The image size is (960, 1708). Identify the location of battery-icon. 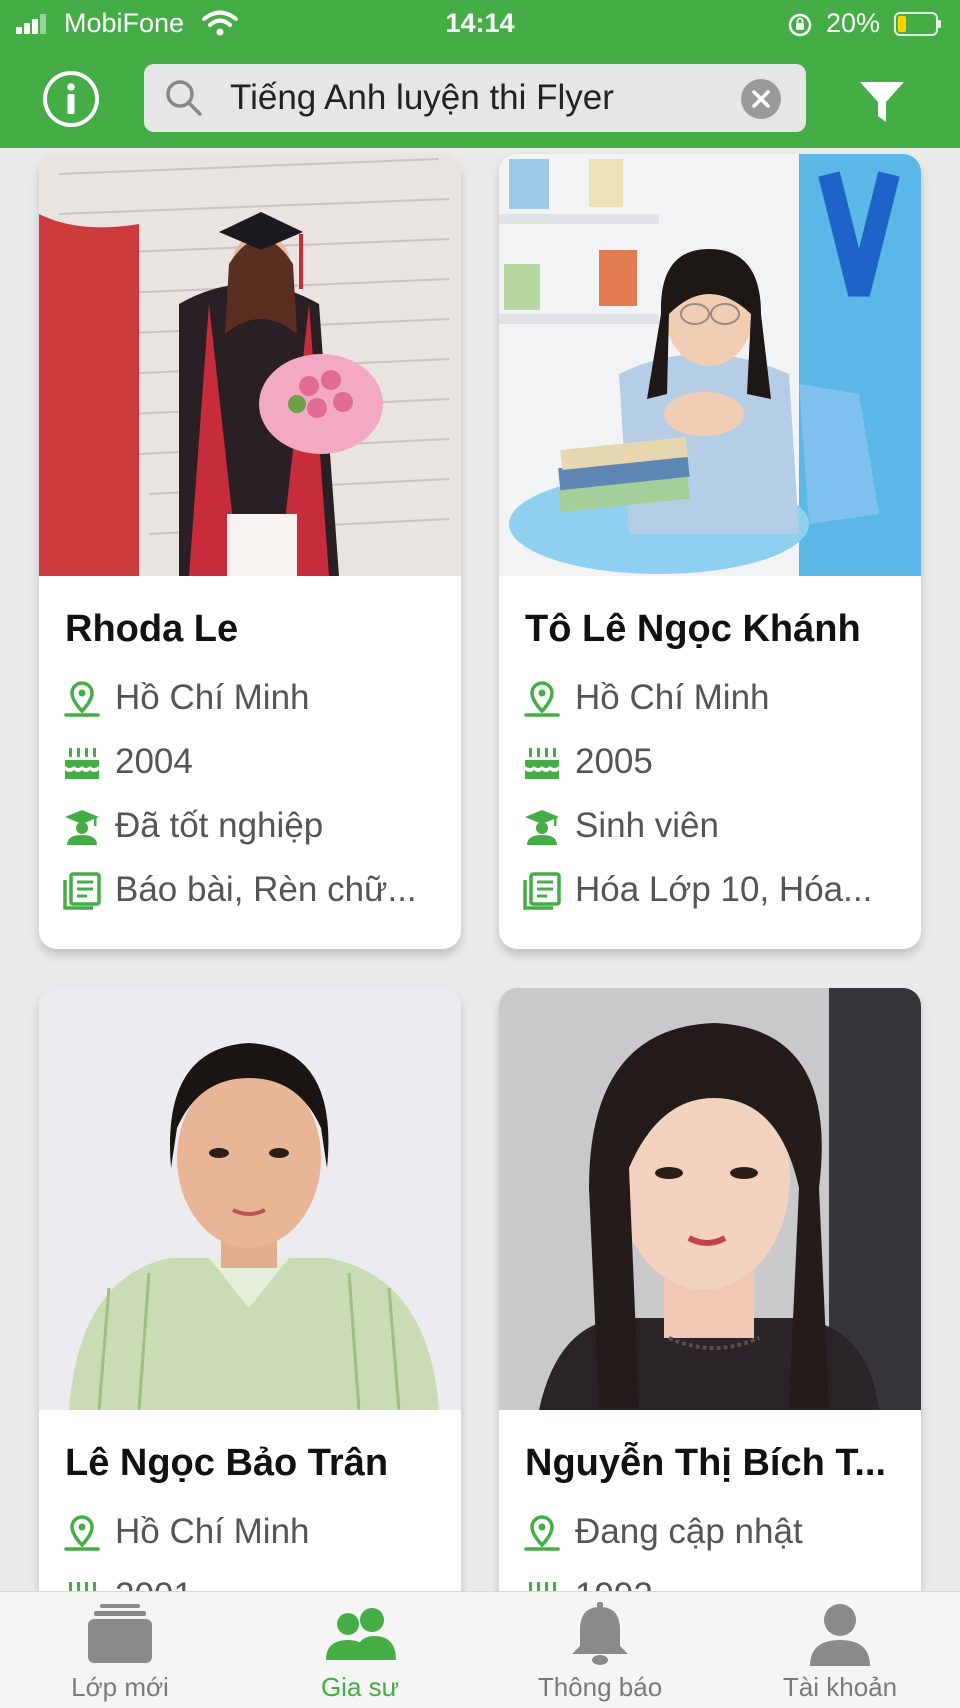
(917, 24).